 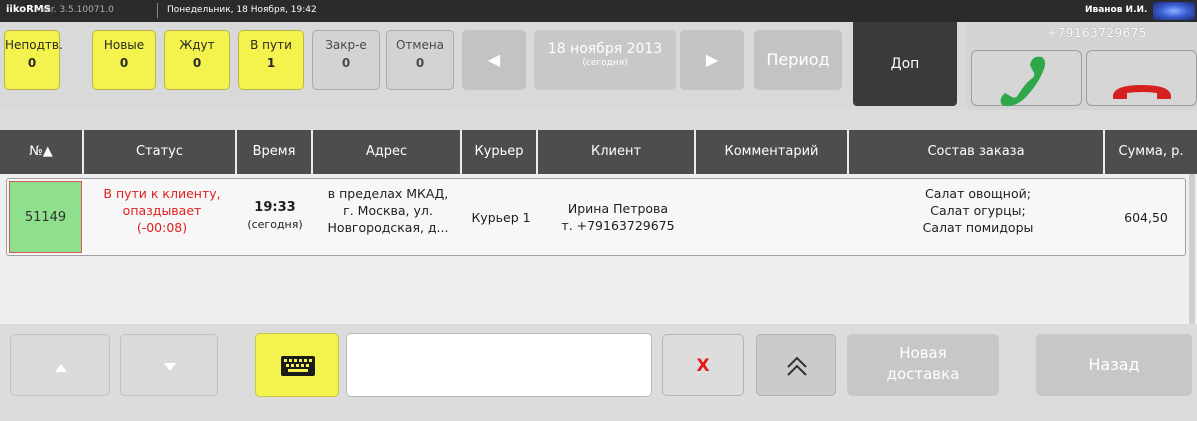 I want to click on column-sum: Сумма, р., so click(x=1151, y=152).